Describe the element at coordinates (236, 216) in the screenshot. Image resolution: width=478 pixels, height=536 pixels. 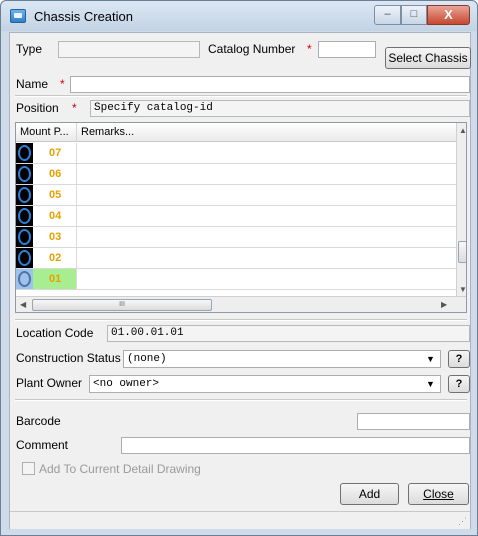
I see `table-row: 04` at that location.